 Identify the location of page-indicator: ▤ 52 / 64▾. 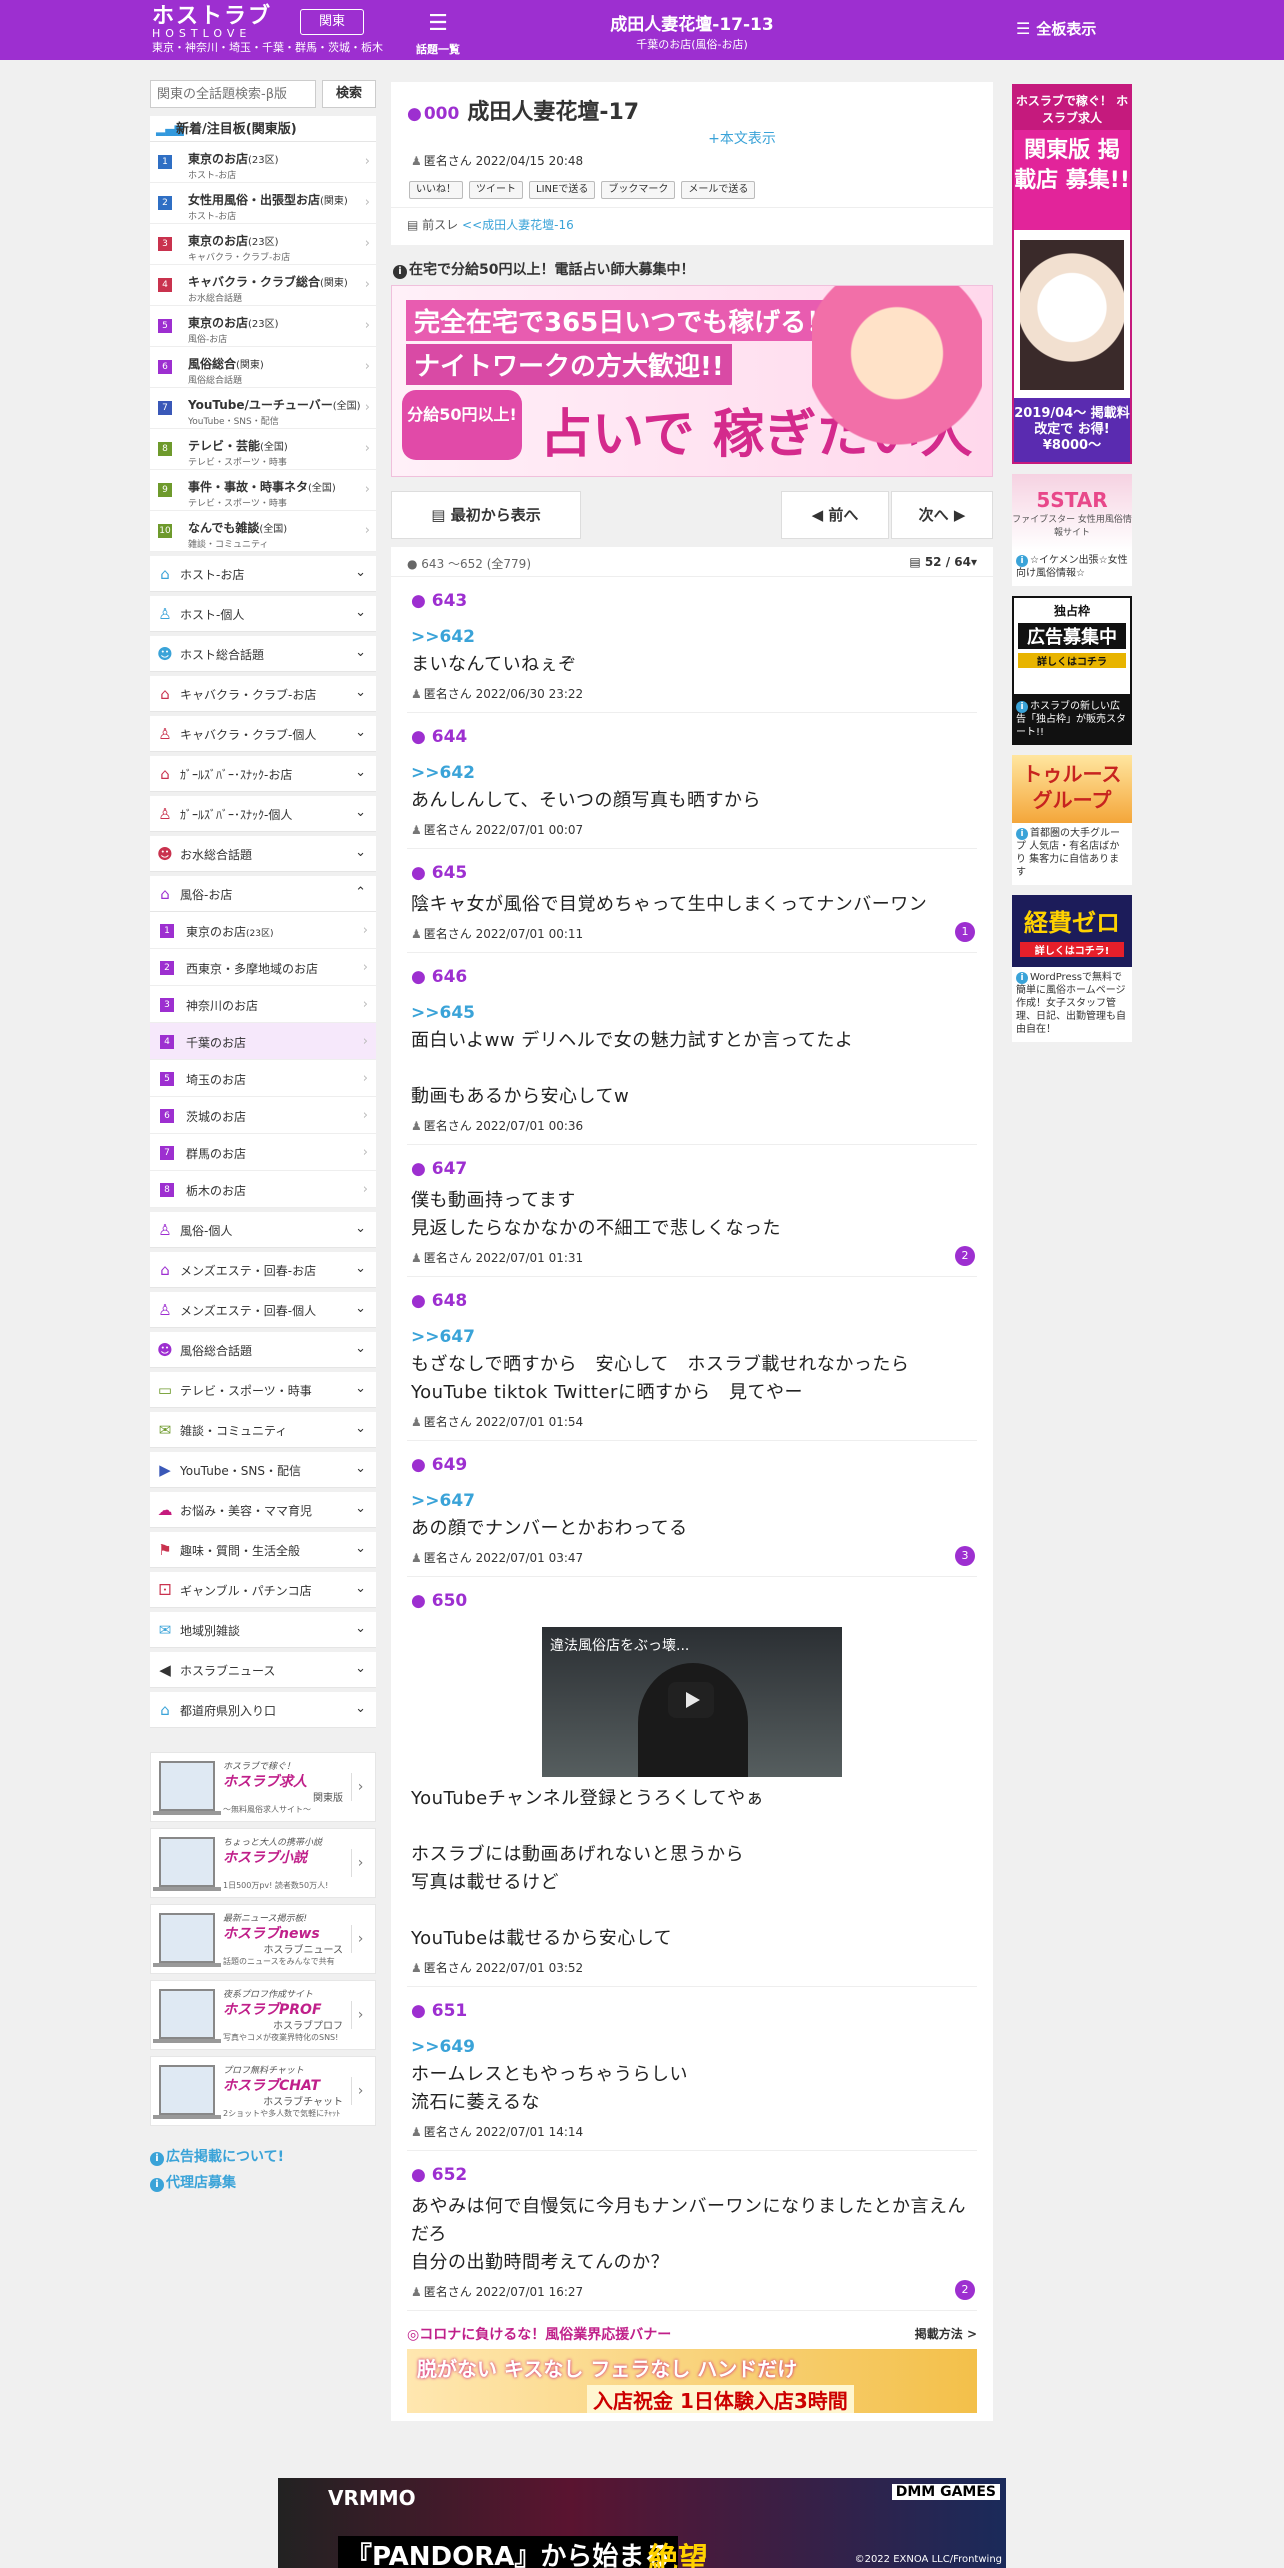
(943, 562).